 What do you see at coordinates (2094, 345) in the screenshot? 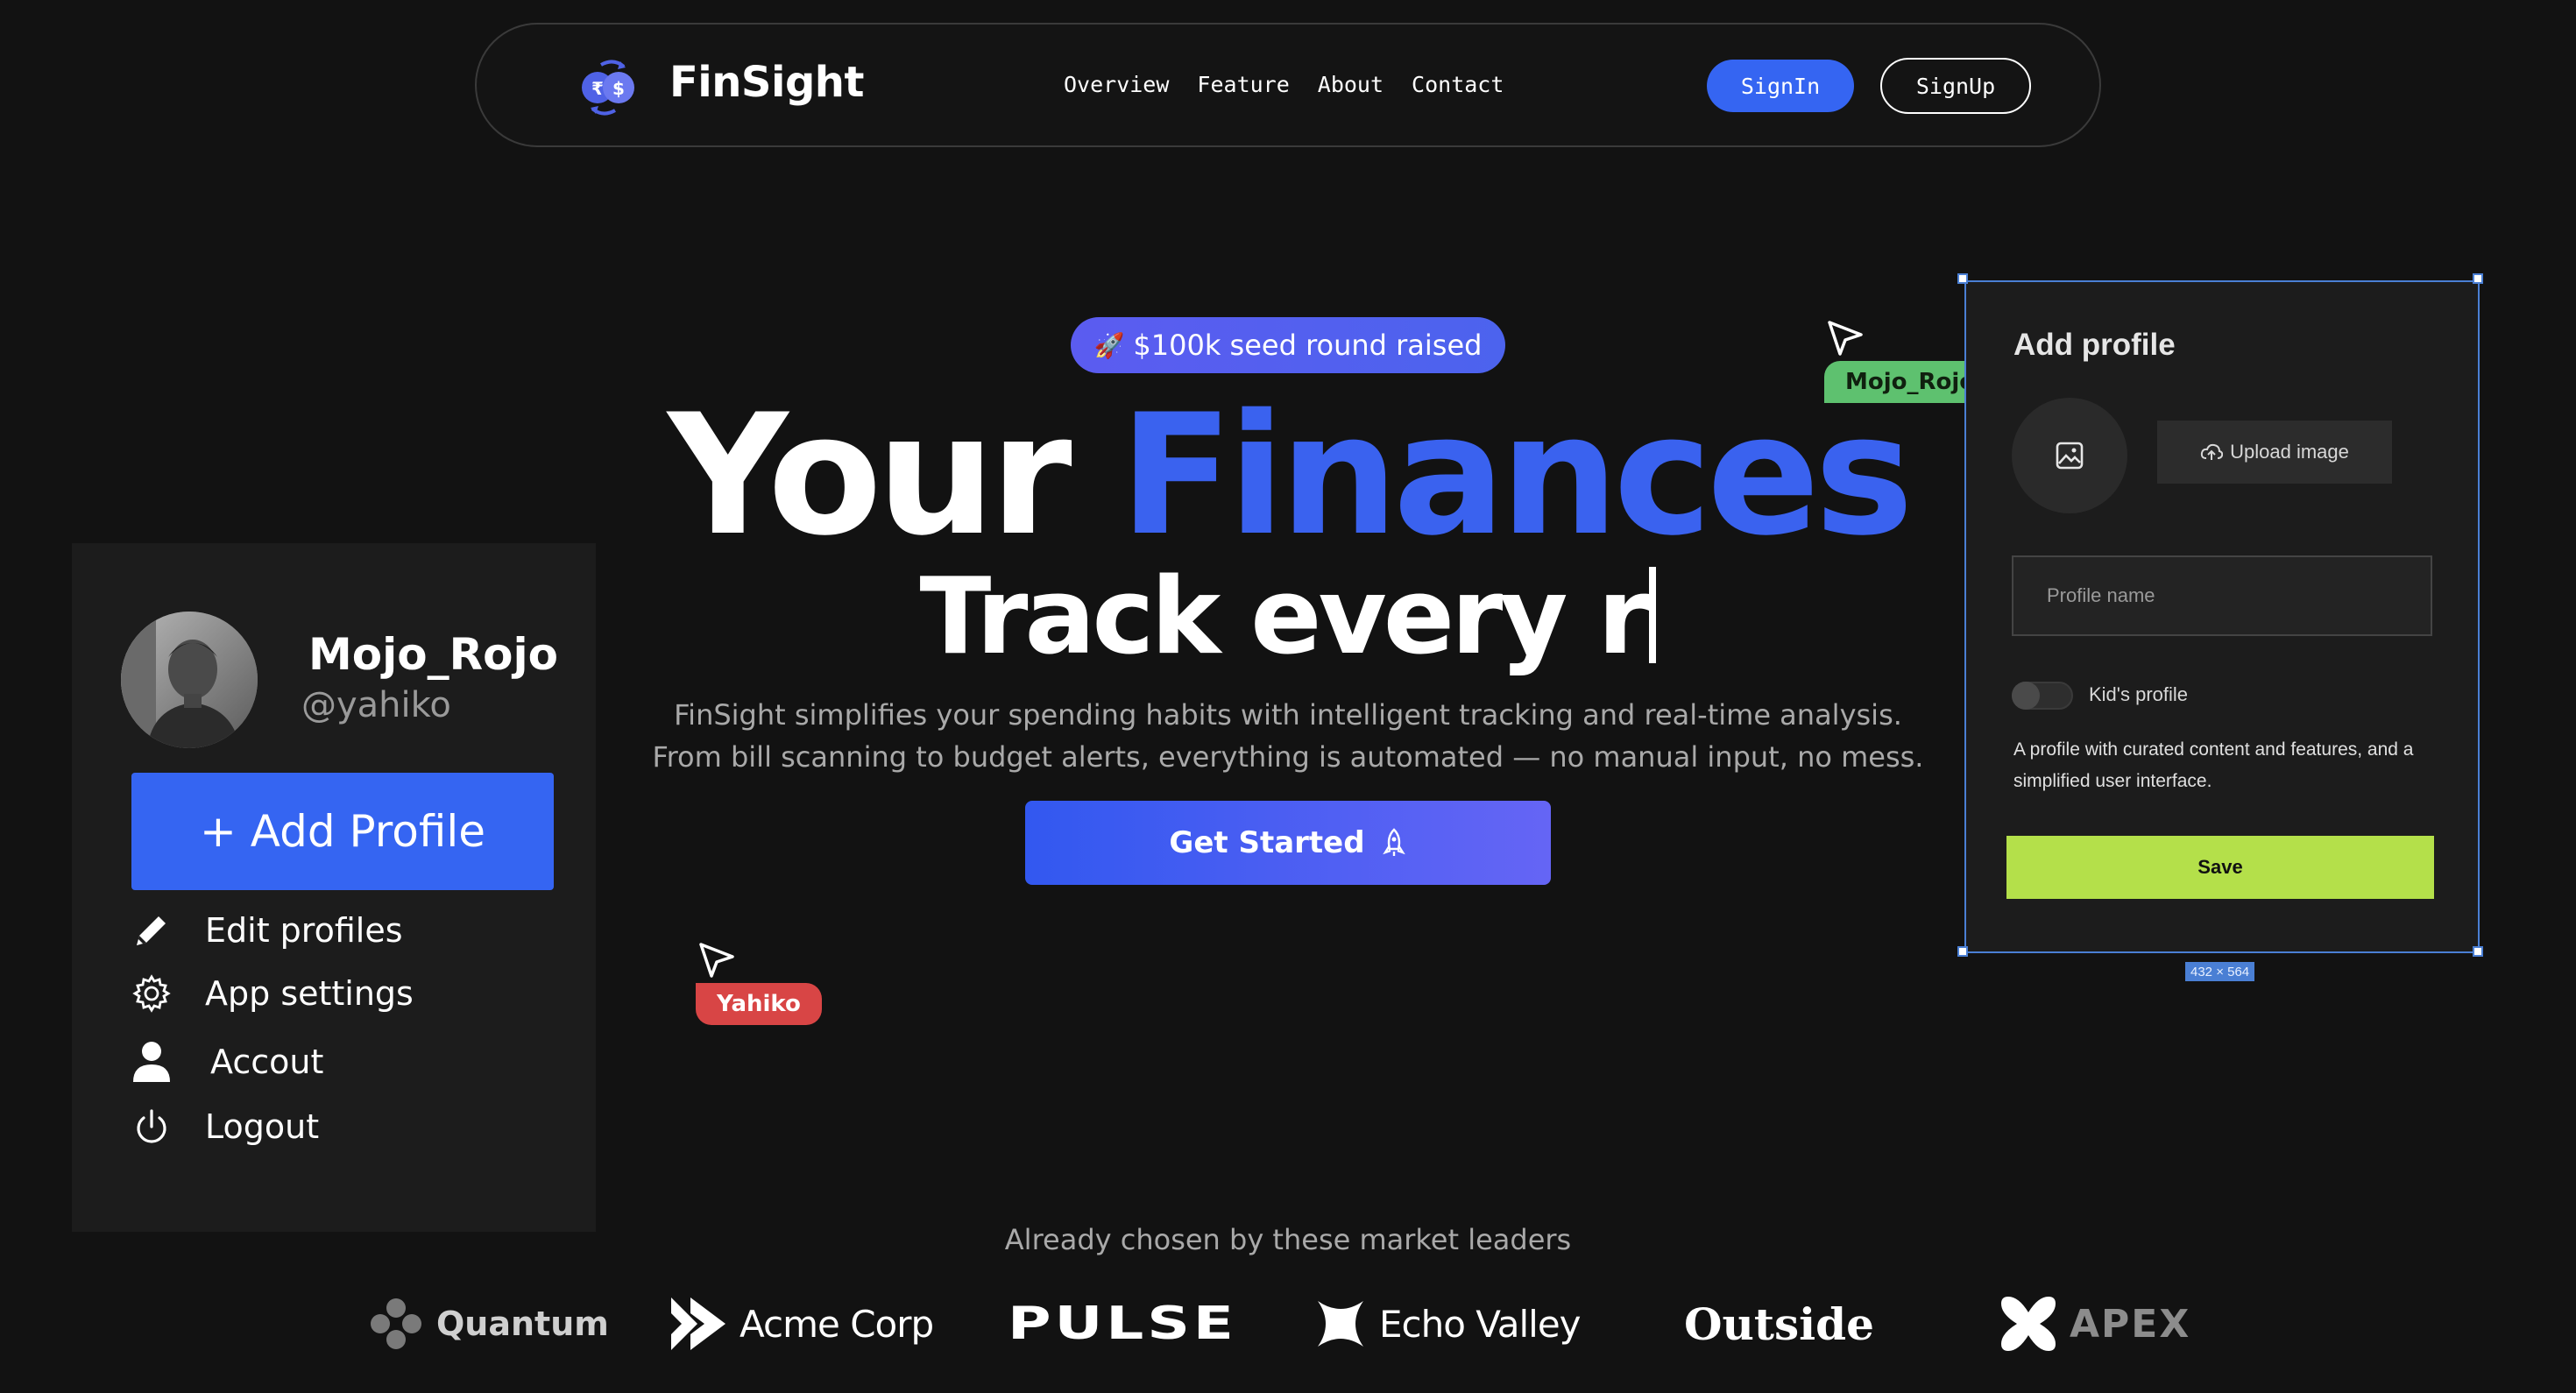
I see `panel-title: Add profile` at bounding box center [2094, 345].